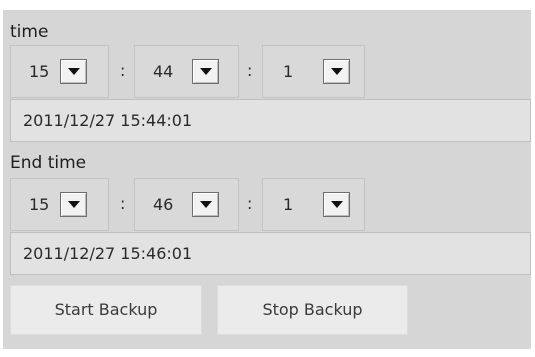 The image size is (535, 357). Describe the element at coordinates (270, 253) in the screenshot. I see `end-datetime-field: 2011/12/27 15:46:01` at that location.